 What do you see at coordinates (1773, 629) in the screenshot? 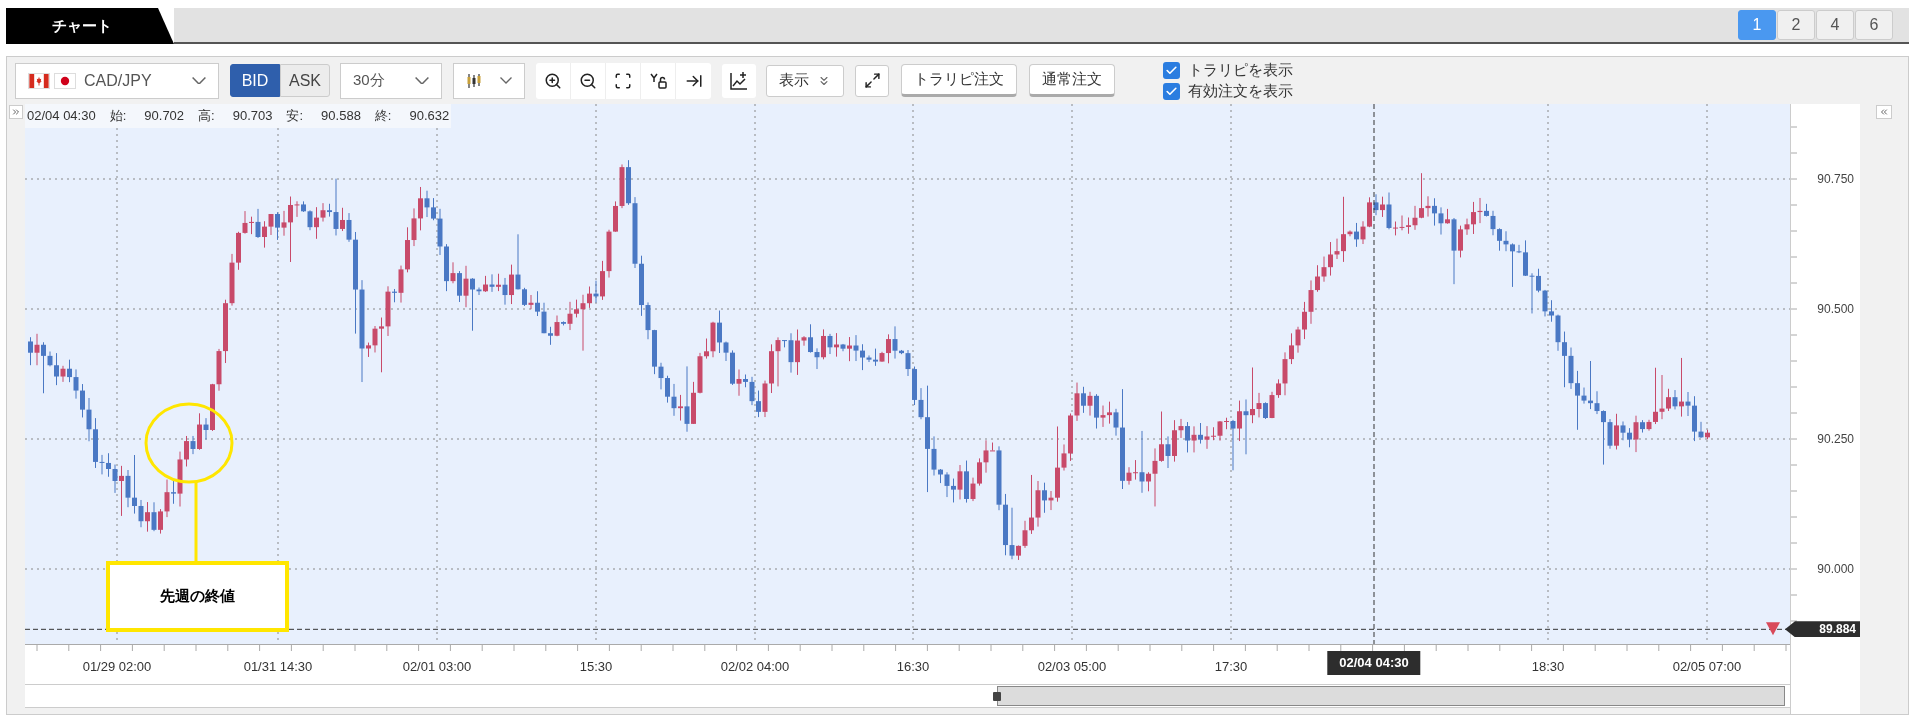
I see `price-marker-icon` at bounding box center [1773, 629].